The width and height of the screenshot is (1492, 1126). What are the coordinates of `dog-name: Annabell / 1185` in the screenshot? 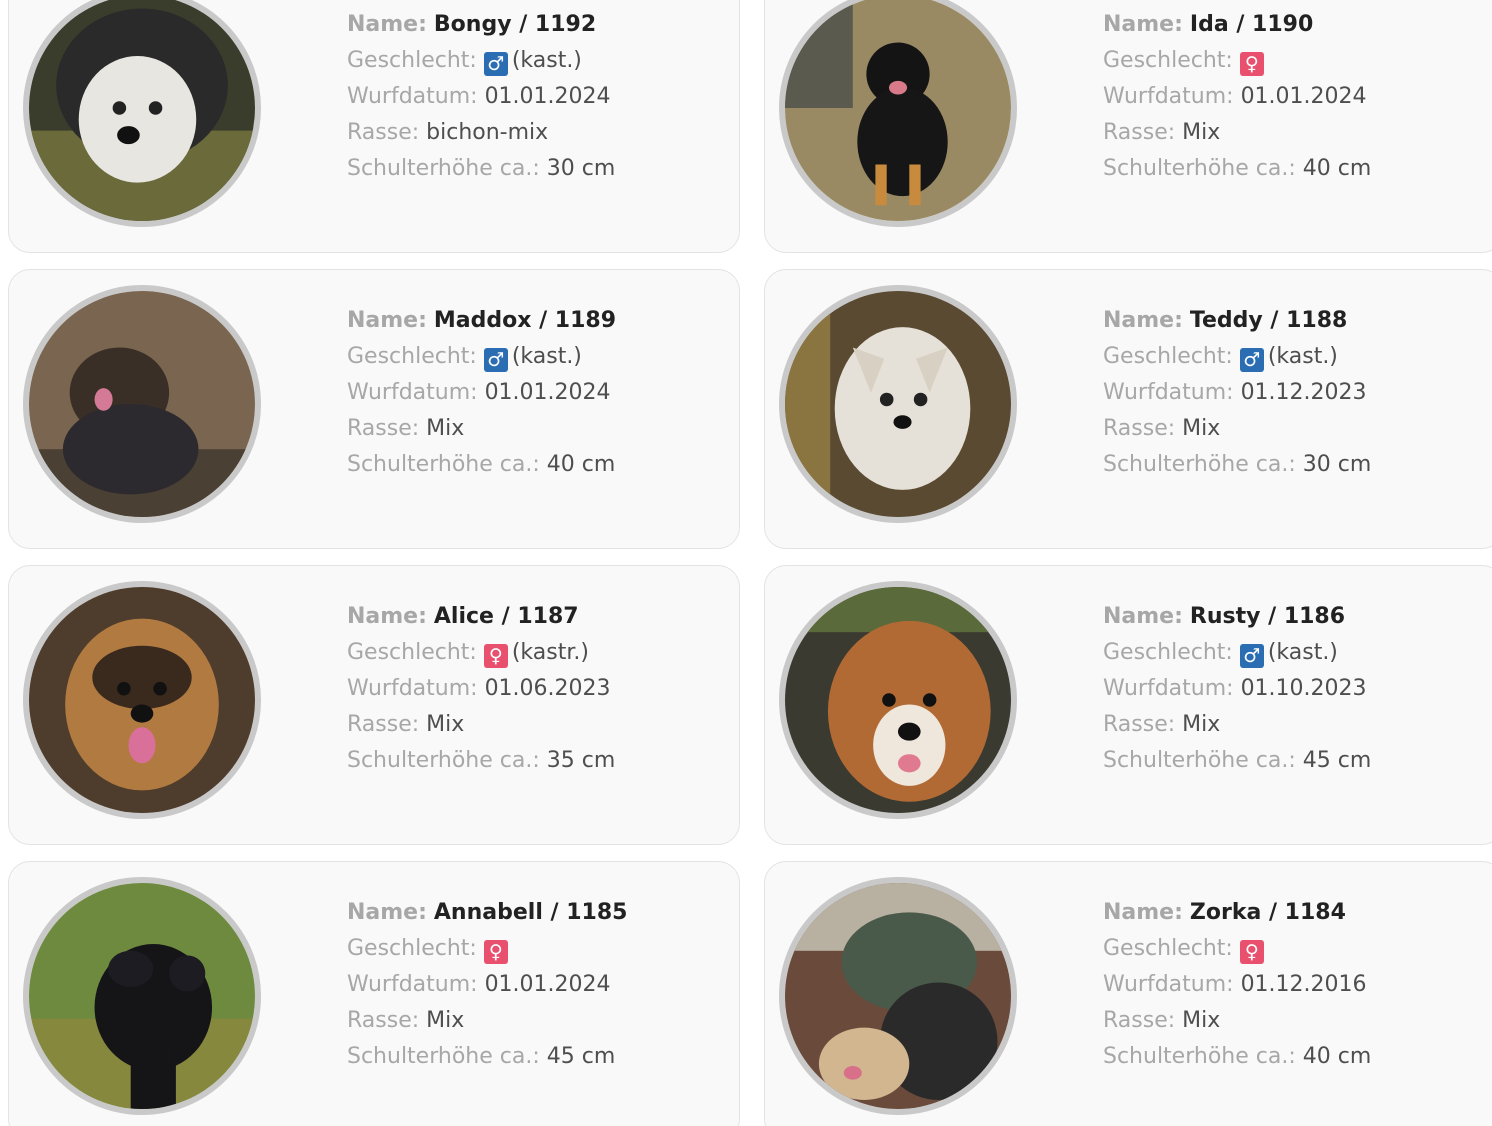 It's located at (530, 912).